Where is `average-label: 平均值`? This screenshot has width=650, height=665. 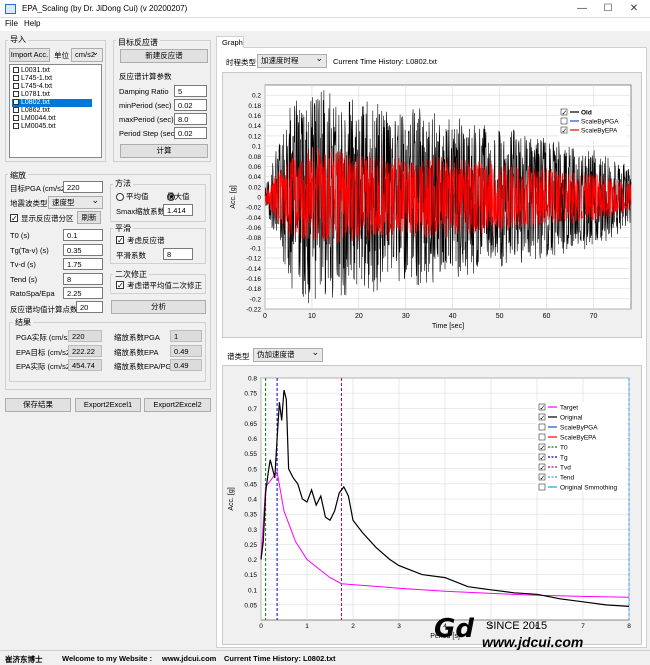 average-label: 平均值 is located at coordinates (137, 196).